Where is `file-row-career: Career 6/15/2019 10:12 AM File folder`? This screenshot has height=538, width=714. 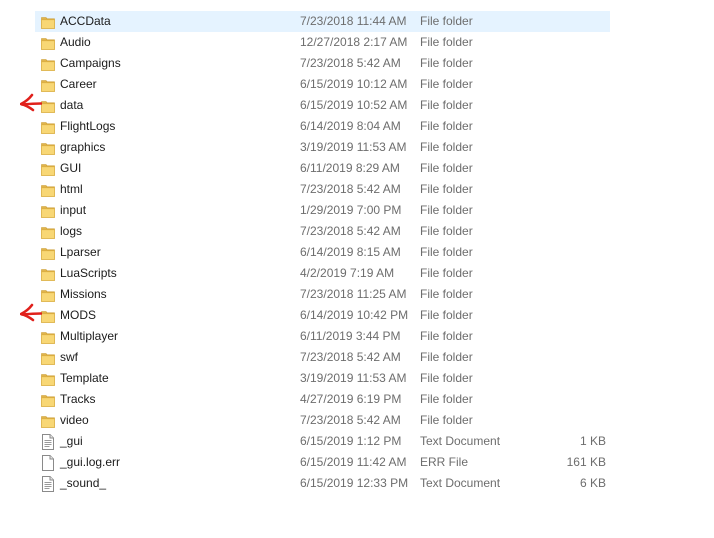 file-row-career: Career 6/15/2019 10:12 AM File folder is located at coordinates (322, 84).